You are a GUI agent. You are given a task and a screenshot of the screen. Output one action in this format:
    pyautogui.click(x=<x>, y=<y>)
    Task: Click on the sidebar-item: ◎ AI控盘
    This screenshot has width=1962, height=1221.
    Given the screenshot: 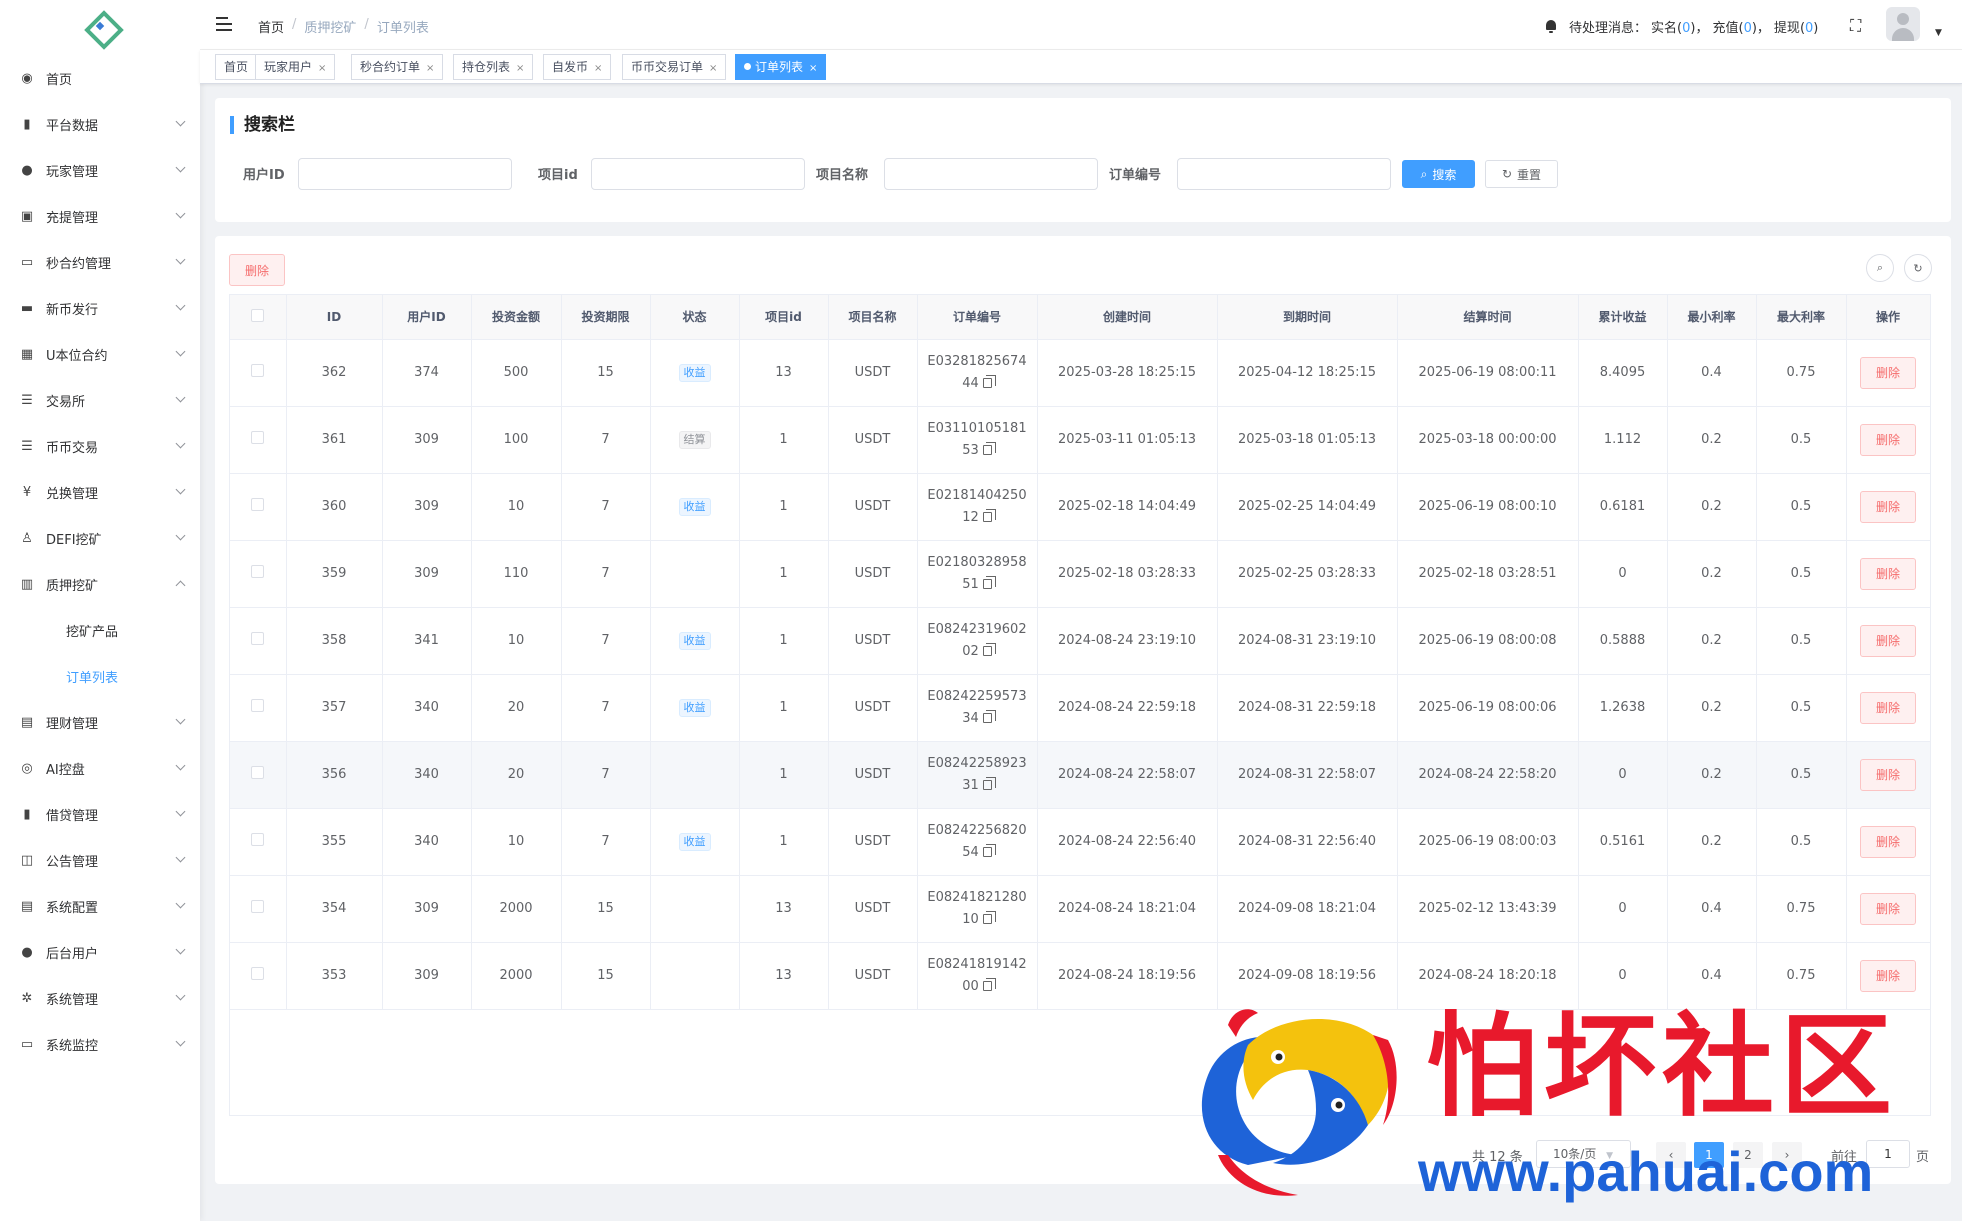 What is the action you would take?
    pyautogui.click(x=100, y=768)
    